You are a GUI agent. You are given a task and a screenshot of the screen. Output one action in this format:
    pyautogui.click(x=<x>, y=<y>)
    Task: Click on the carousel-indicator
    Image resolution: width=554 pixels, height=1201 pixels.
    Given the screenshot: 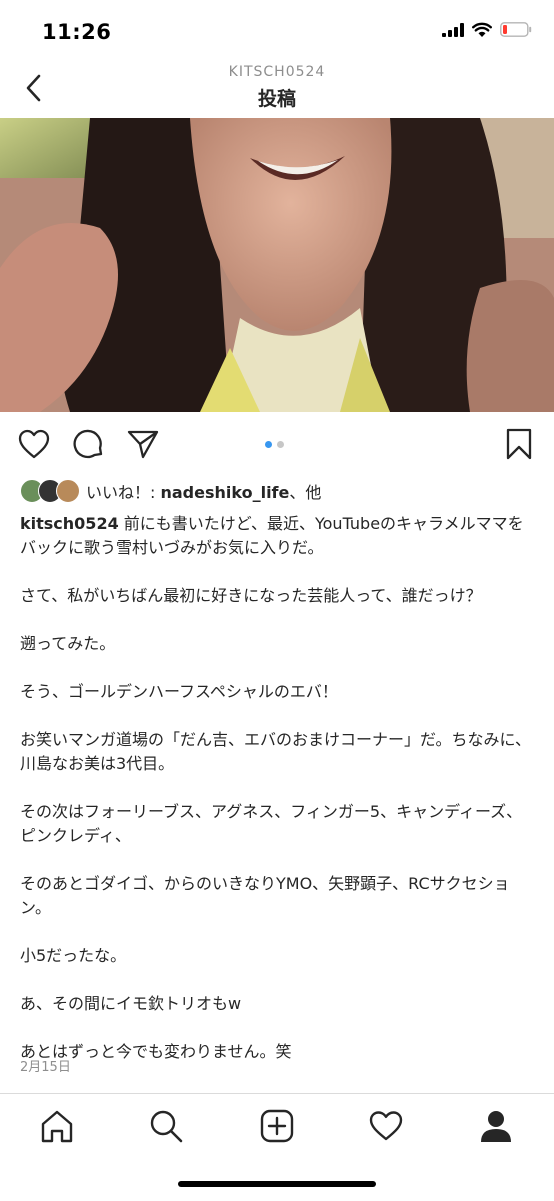 What is the action you would take?
    pyautogui.click(x=274, y=444)
    